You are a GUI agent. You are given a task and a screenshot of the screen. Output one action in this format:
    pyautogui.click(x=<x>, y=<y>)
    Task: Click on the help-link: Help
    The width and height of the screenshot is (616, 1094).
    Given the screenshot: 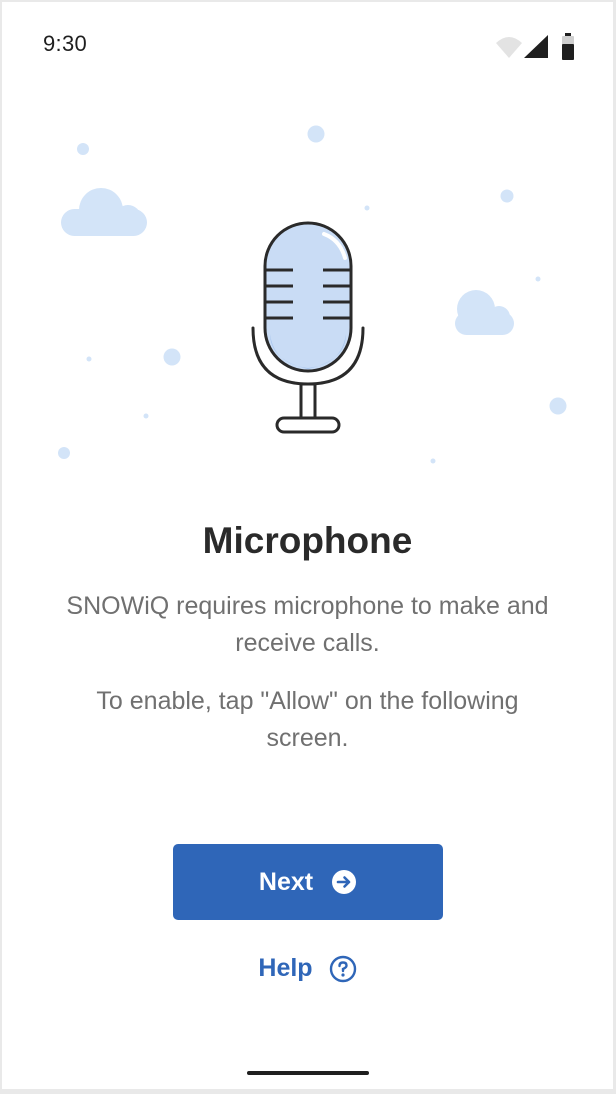 What is the action you would take?
    pyautogui.click(x=307, y=968)
    